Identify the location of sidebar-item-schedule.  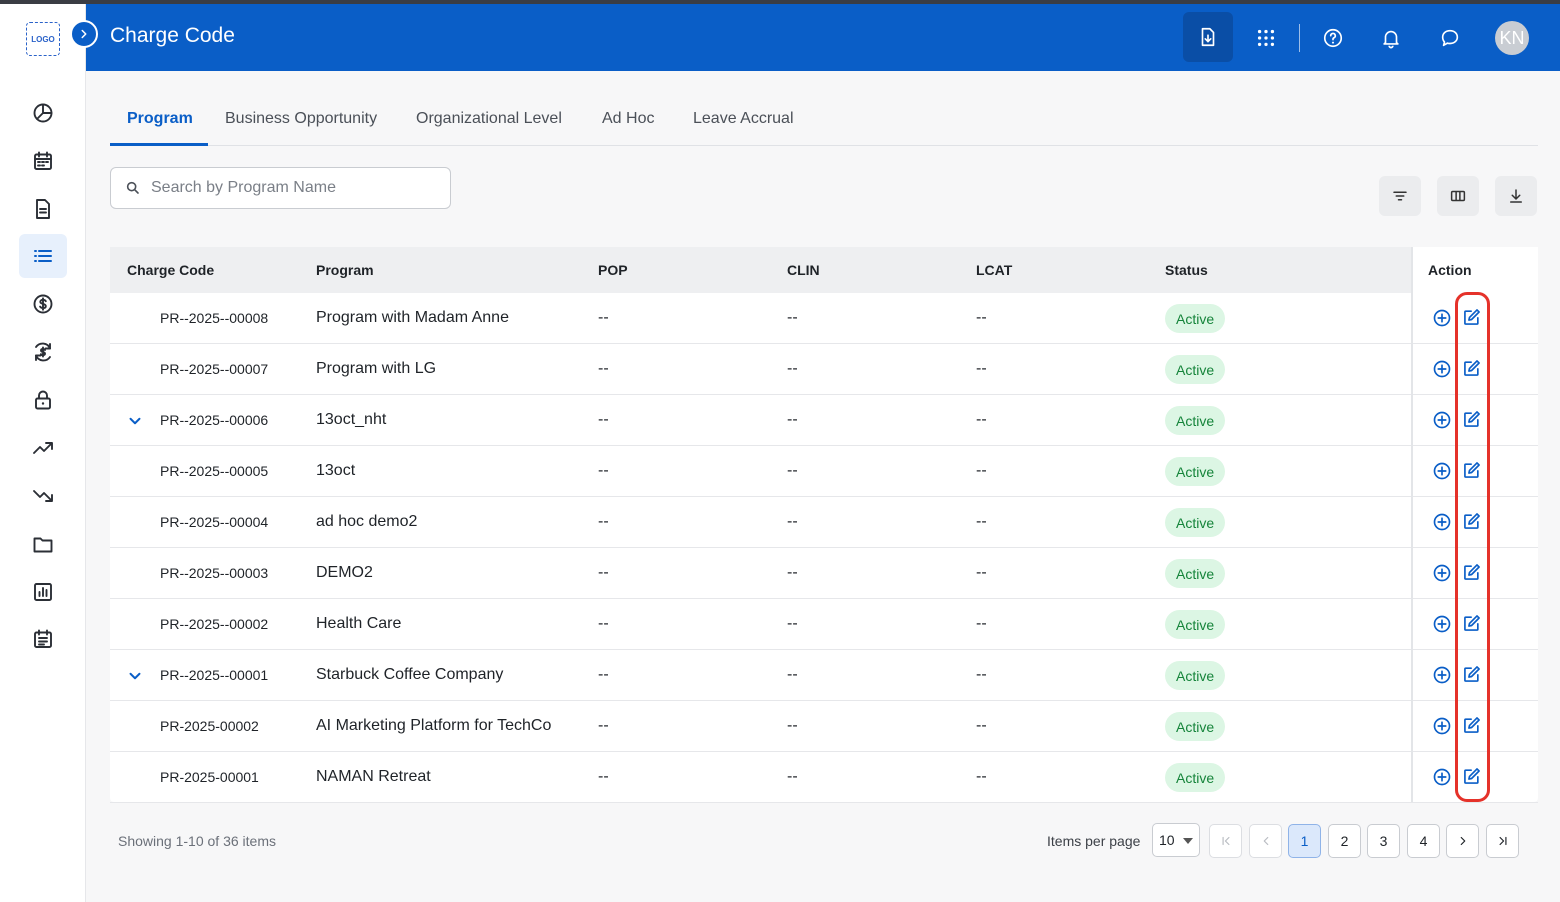
(43, 639).